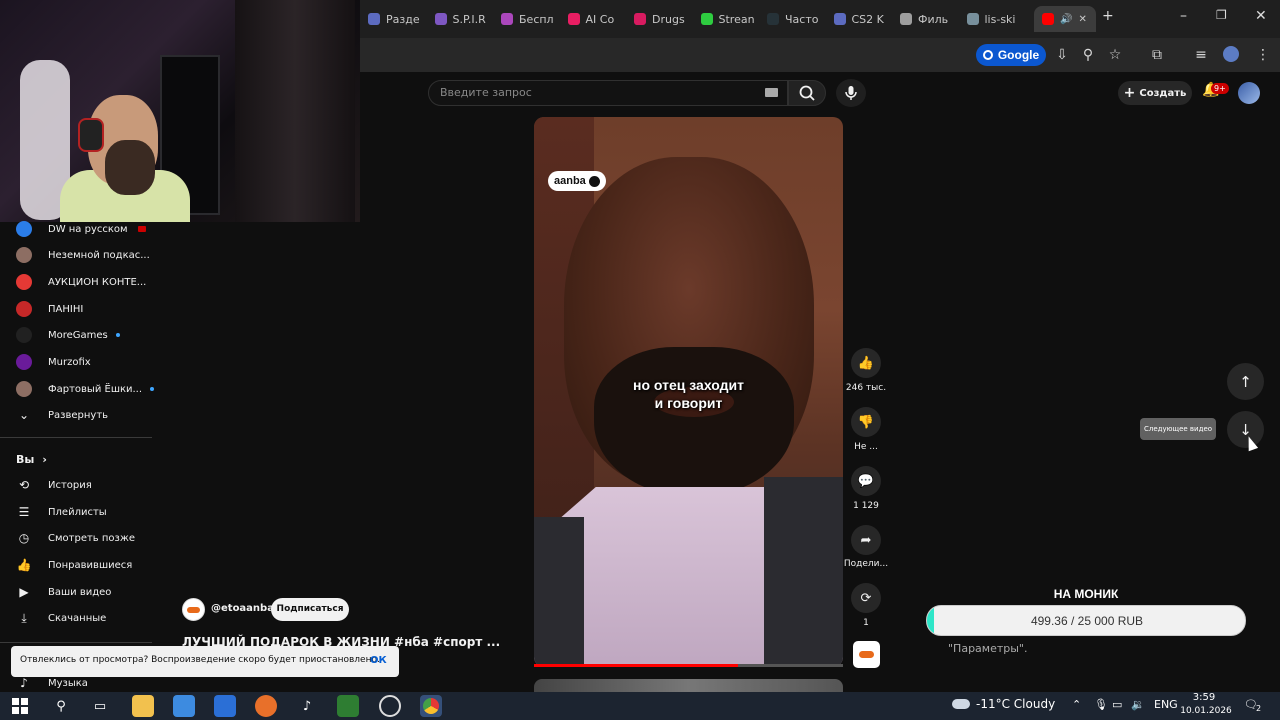 The height and width of the screenshot is (720, 1280). What do you see at coordinates (1076, 704) in the screenshot?
I see `tray-chevron-icon: ⌃` at bounding box center [1076, 704].